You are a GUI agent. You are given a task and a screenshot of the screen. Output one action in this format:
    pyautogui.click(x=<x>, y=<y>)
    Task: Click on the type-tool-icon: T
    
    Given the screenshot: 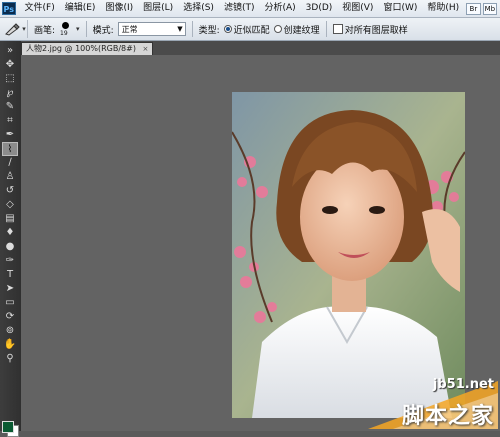 What is the action you would take?
    pyautogui.click(x=10, y=275)
    